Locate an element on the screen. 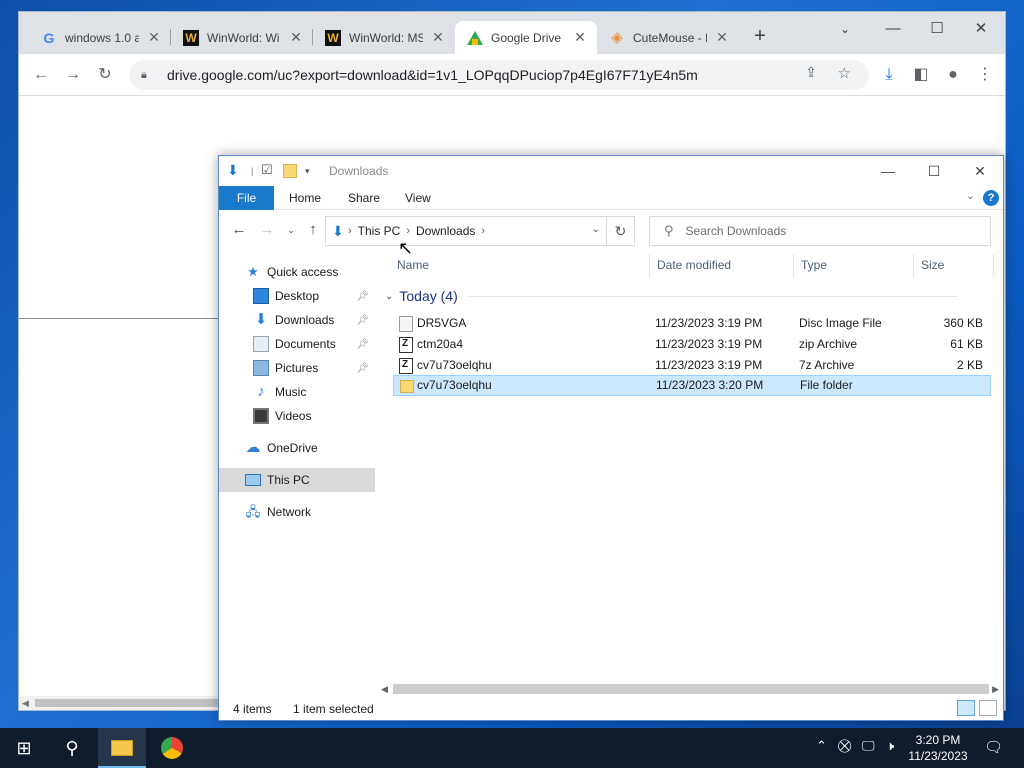 The image size is (1024, 768). details-view-button is located at coordinates (966, 708).